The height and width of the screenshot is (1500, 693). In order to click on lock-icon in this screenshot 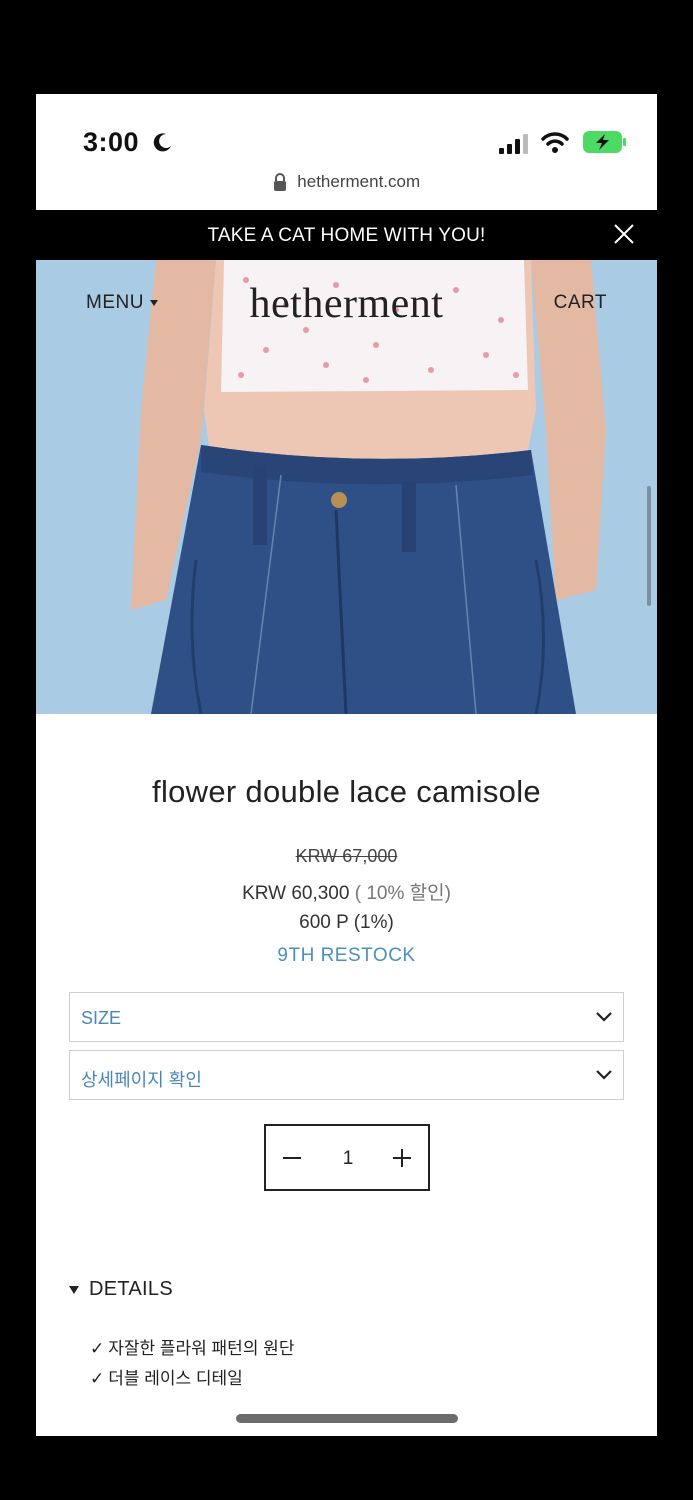, I will do `click(279, 182)`.